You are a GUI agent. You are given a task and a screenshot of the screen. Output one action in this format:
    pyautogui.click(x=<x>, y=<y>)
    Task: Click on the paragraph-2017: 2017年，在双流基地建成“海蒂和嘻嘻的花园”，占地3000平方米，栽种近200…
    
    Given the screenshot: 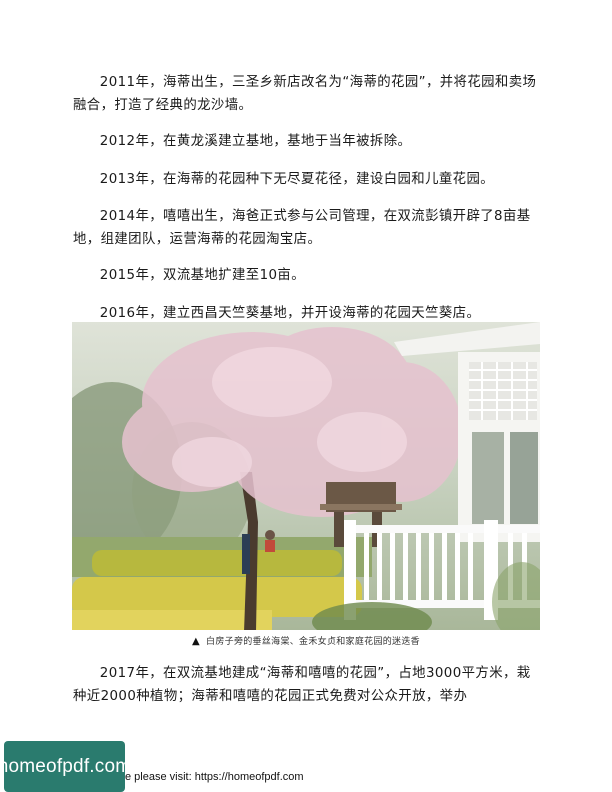 What is the action you would take?
    pyautogui.click(x=302, y=685)
    